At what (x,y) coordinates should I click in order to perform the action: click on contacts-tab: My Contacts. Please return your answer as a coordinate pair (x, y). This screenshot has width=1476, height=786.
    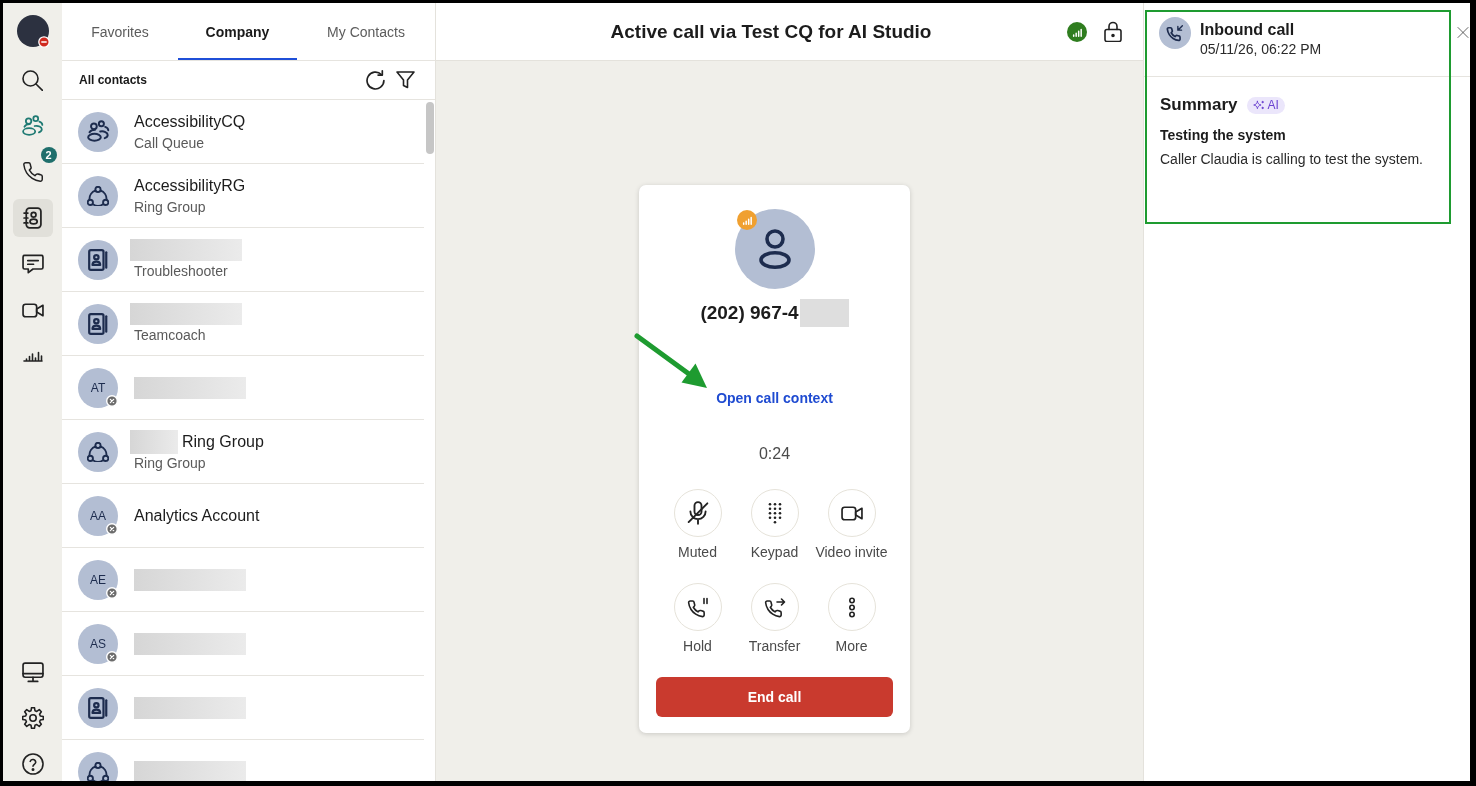
    Looking at the image, I should click on (366, 31).